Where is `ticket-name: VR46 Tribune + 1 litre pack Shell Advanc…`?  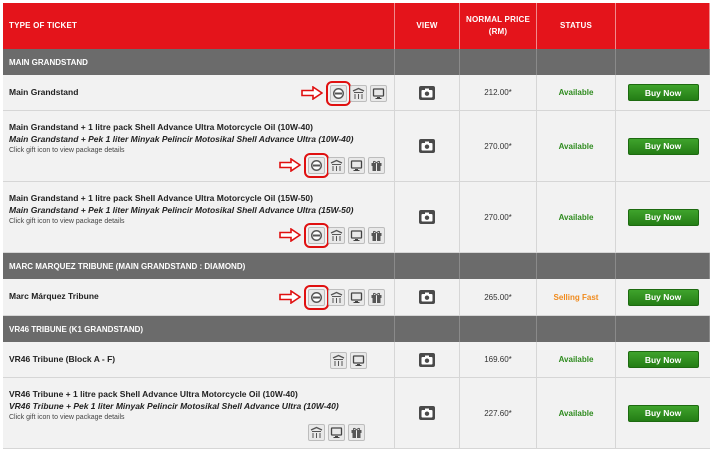 ticket-name: VR46 Tribune + 1 litre pack Shell Advanc… is located at coordinates (153, 394).